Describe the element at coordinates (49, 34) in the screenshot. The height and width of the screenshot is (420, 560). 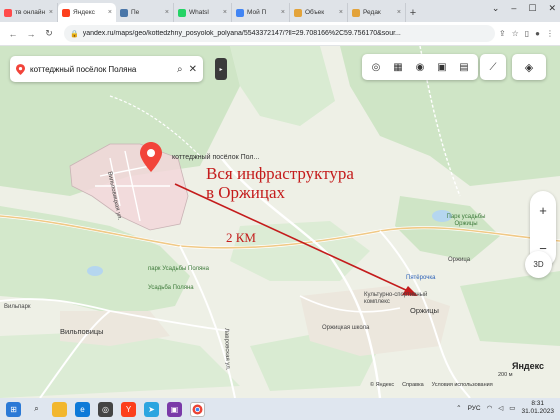
I see `reload-icon: ↻` at that location.